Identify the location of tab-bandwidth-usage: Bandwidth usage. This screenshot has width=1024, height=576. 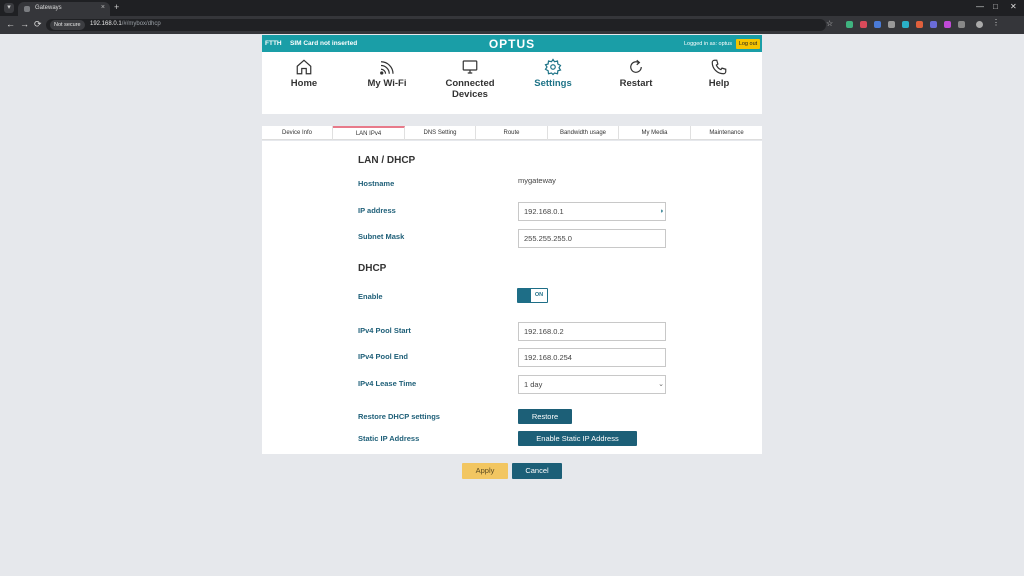
(583, 133).